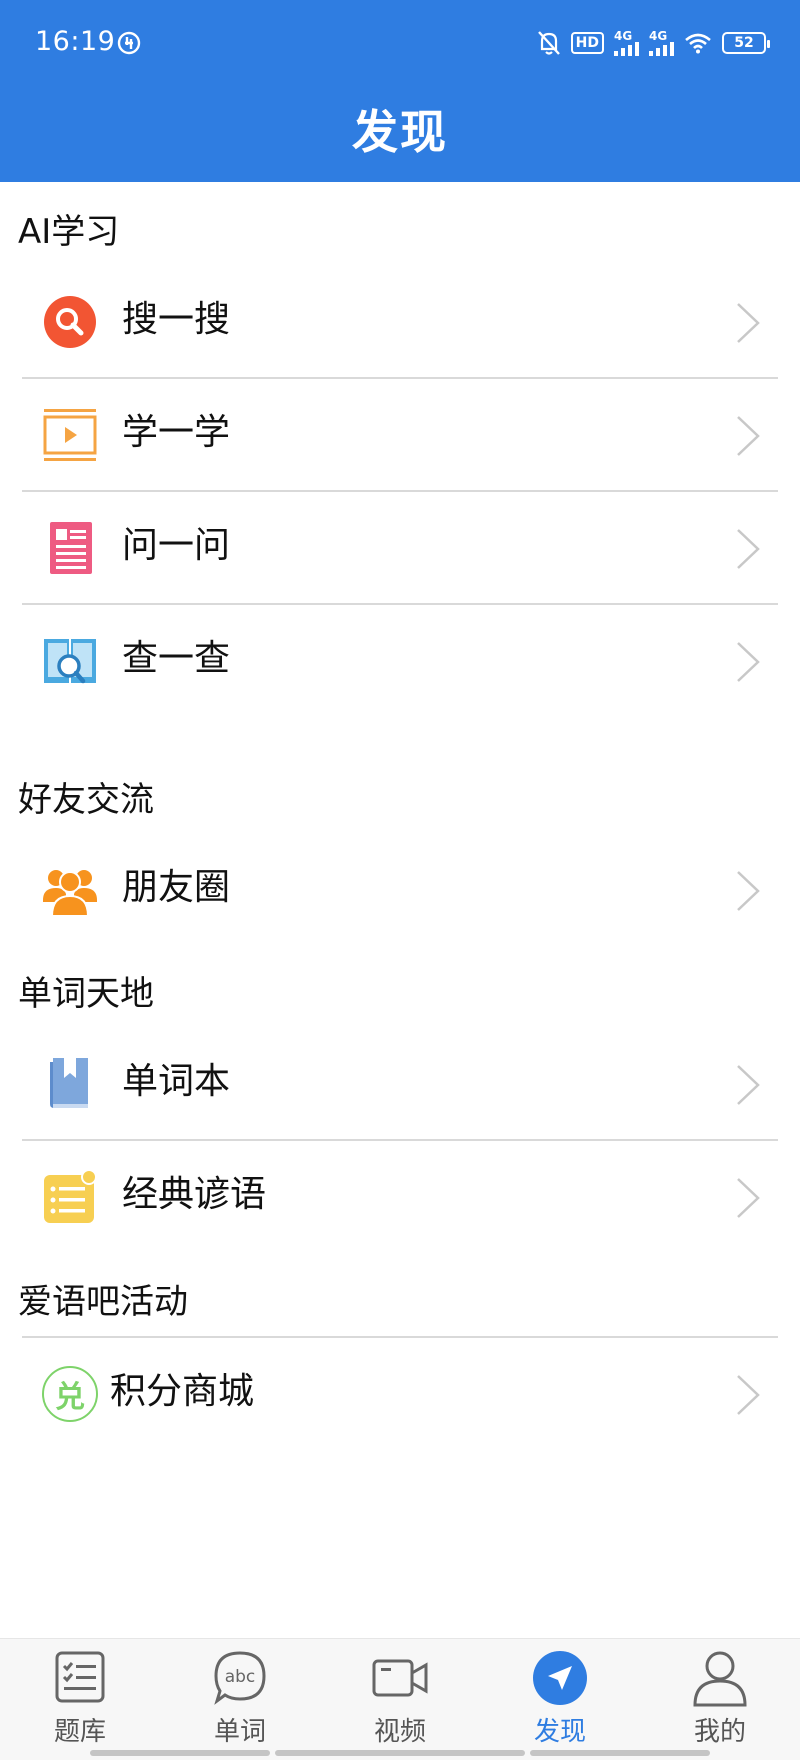 The image size is (800, 1760). I want to click on nav-label: 发现, so click(559, 1732).